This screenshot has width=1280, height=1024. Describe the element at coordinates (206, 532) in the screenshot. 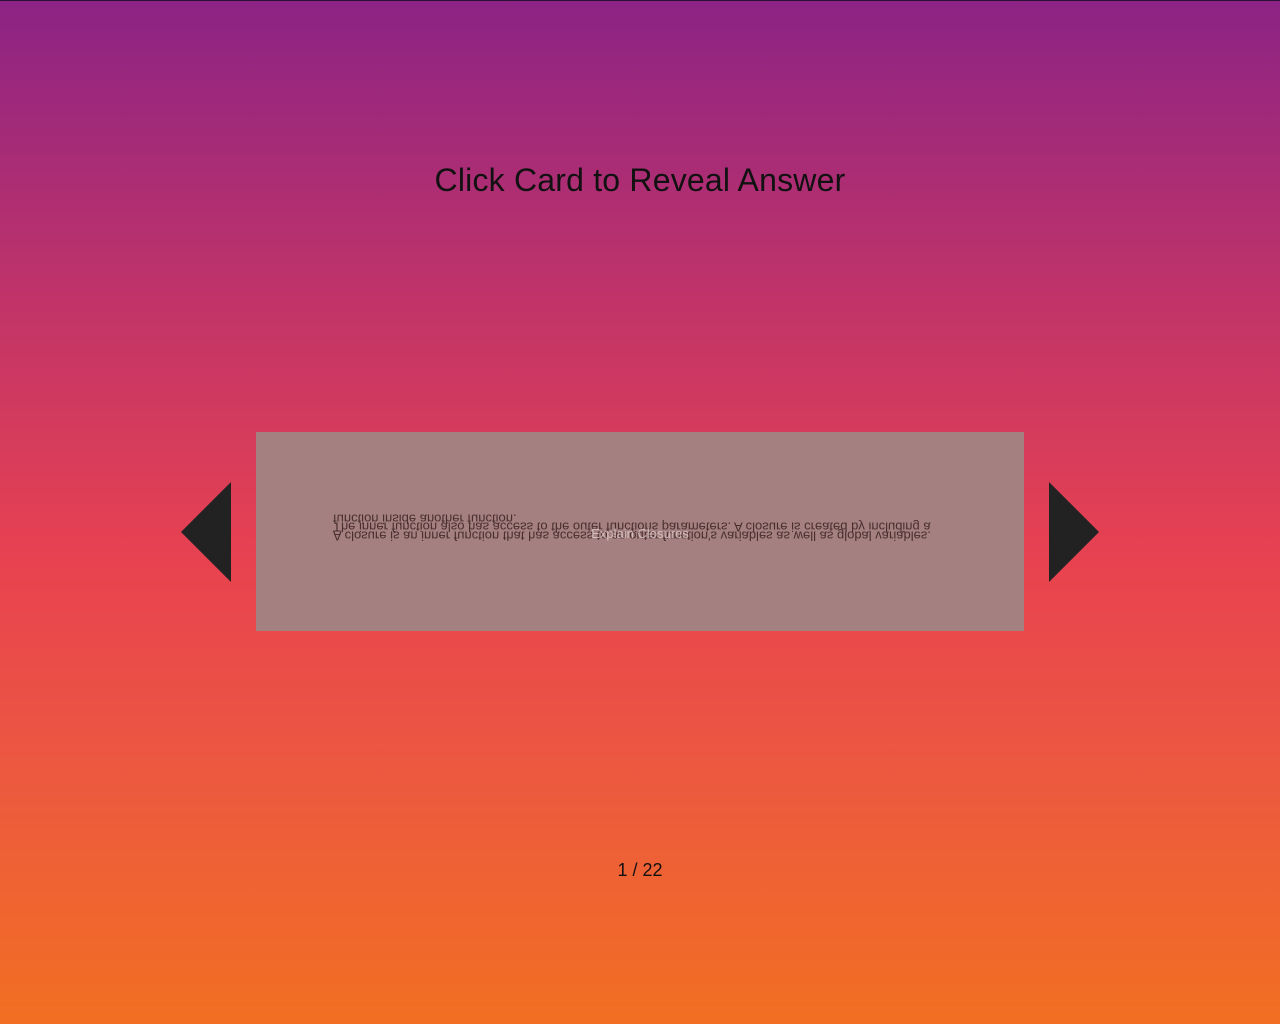

I see `previous-card-icon` at that location.